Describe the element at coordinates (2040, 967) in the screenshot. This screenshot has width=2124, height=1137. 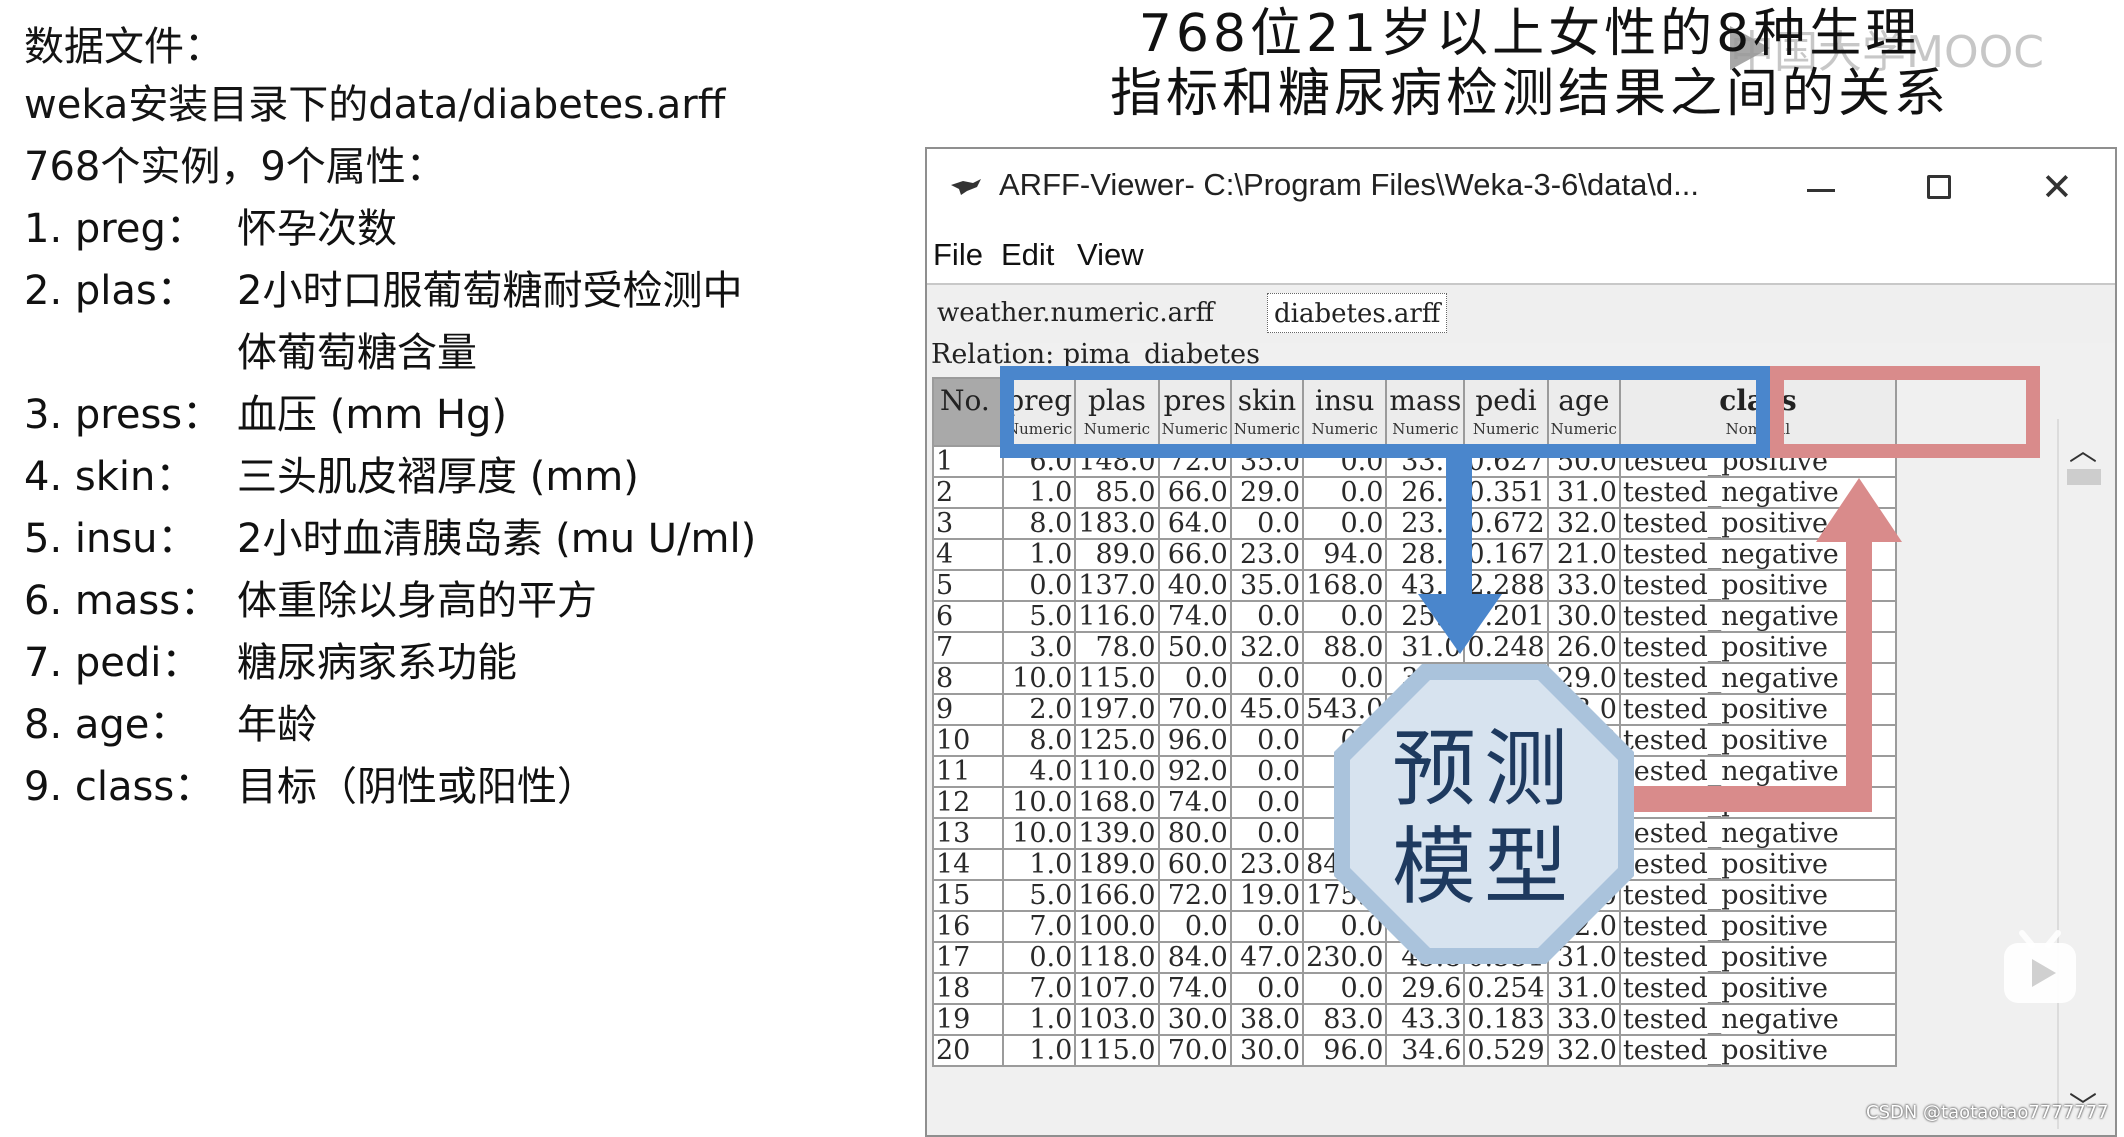
I see `bilibili-play-icon` at that location.